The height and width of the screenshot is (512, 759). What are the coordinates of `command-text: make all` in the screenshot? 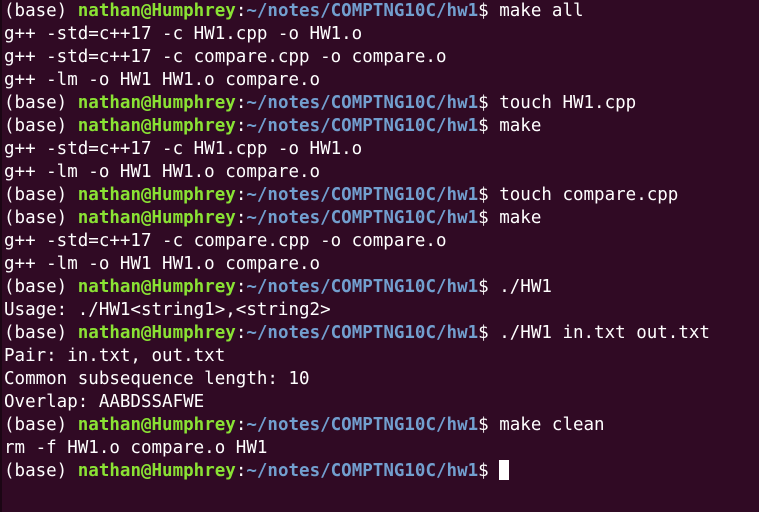 It's located at (541, 11).